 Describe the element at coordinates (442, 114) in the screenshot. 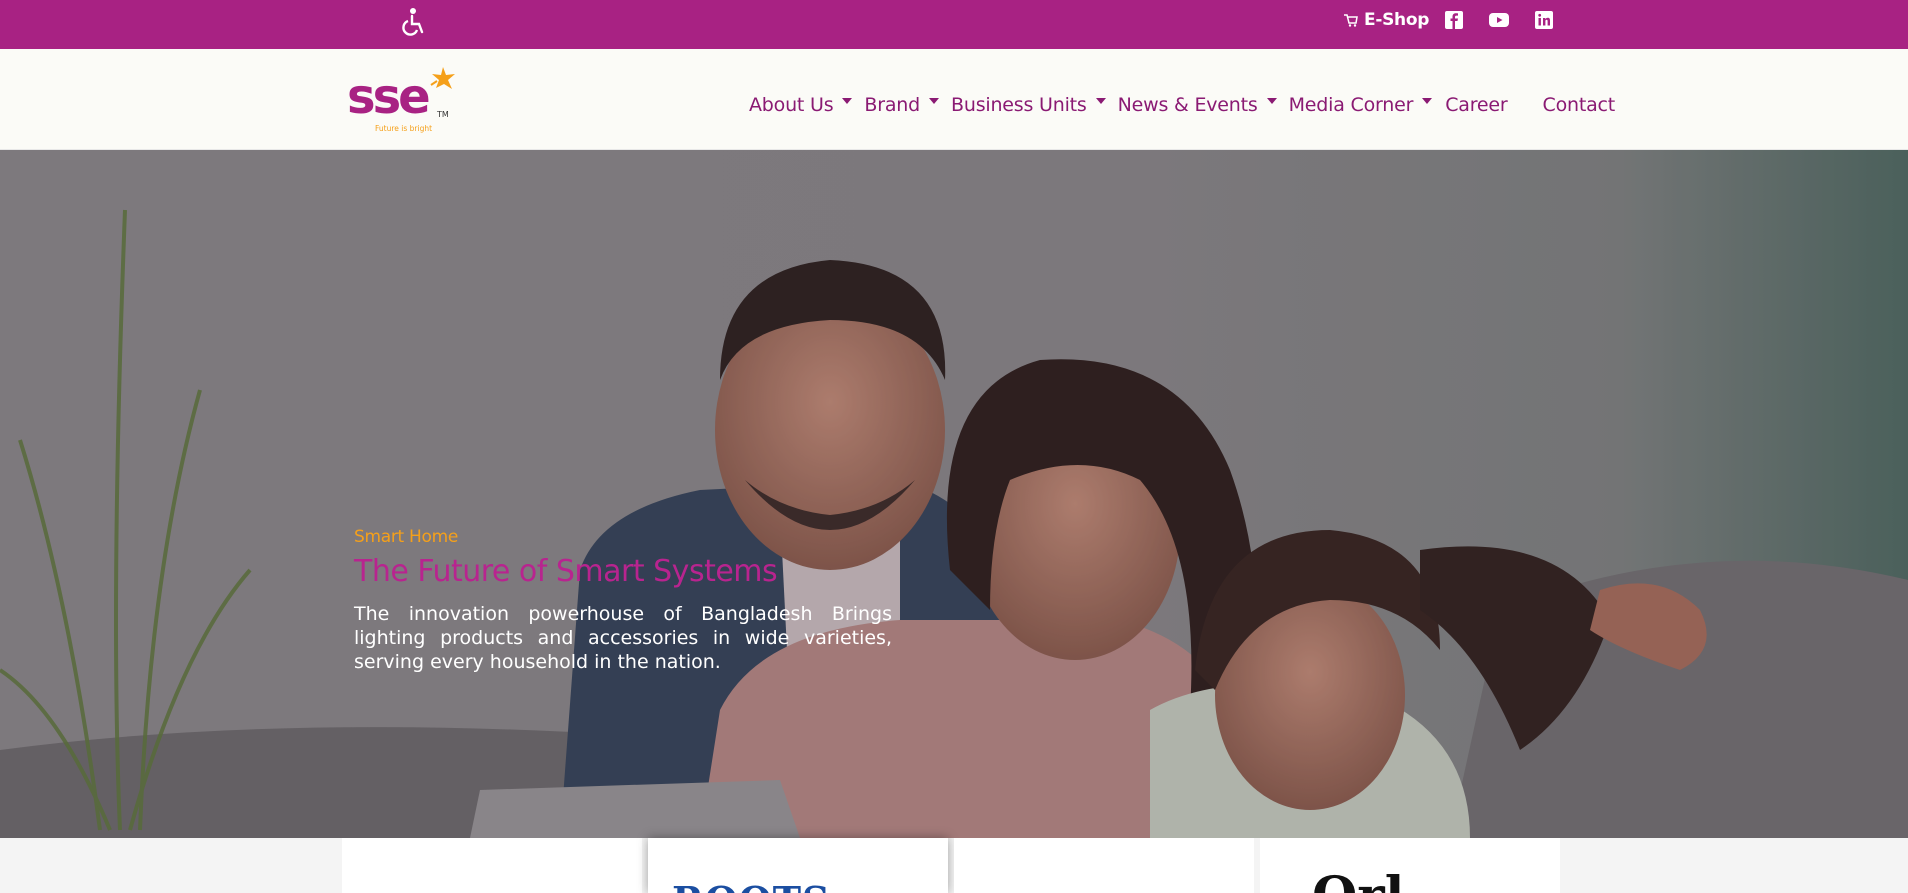

I see `logo-tm: TM` at that location.